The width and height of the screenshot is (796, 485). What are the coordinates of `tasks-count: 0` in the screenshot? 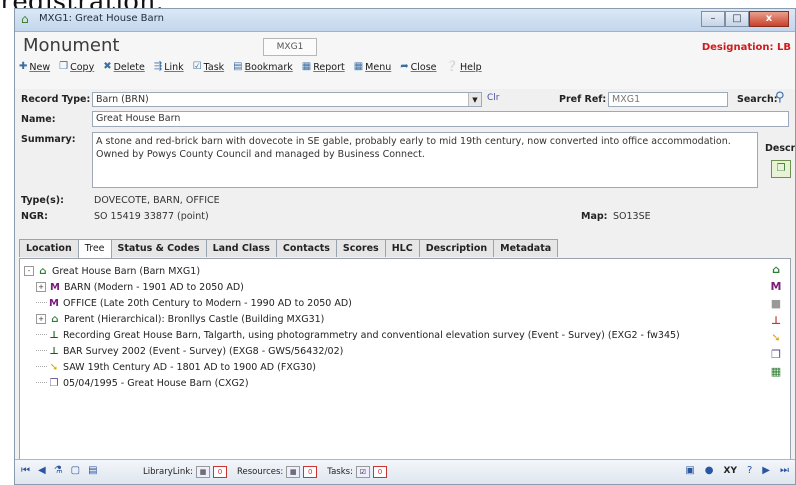 It's located at (379, 472).